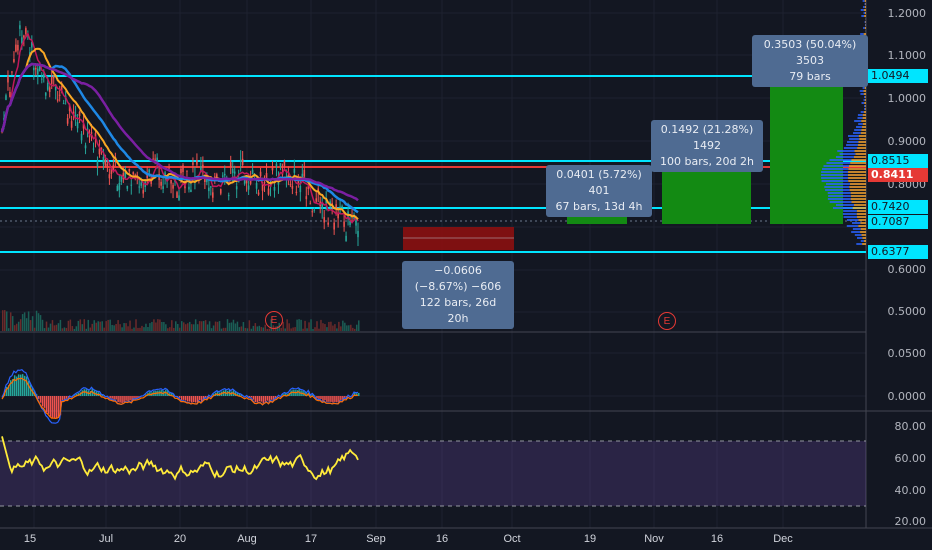 Image resolution: width=932 pixels, height=550 pixels. Describe the element at coordinates (907, 311) in the screenshot. I see `price-axis-label: 0.5000` at that location.